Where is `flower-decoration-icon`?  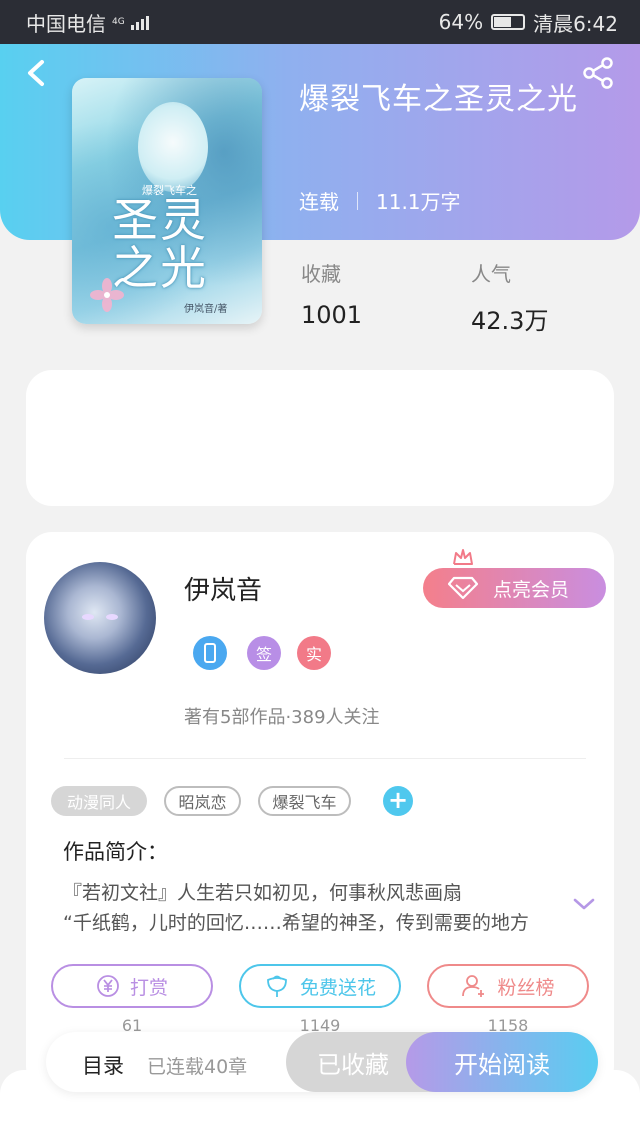 flower-decoration-icon is located at coordinates (107, 295).